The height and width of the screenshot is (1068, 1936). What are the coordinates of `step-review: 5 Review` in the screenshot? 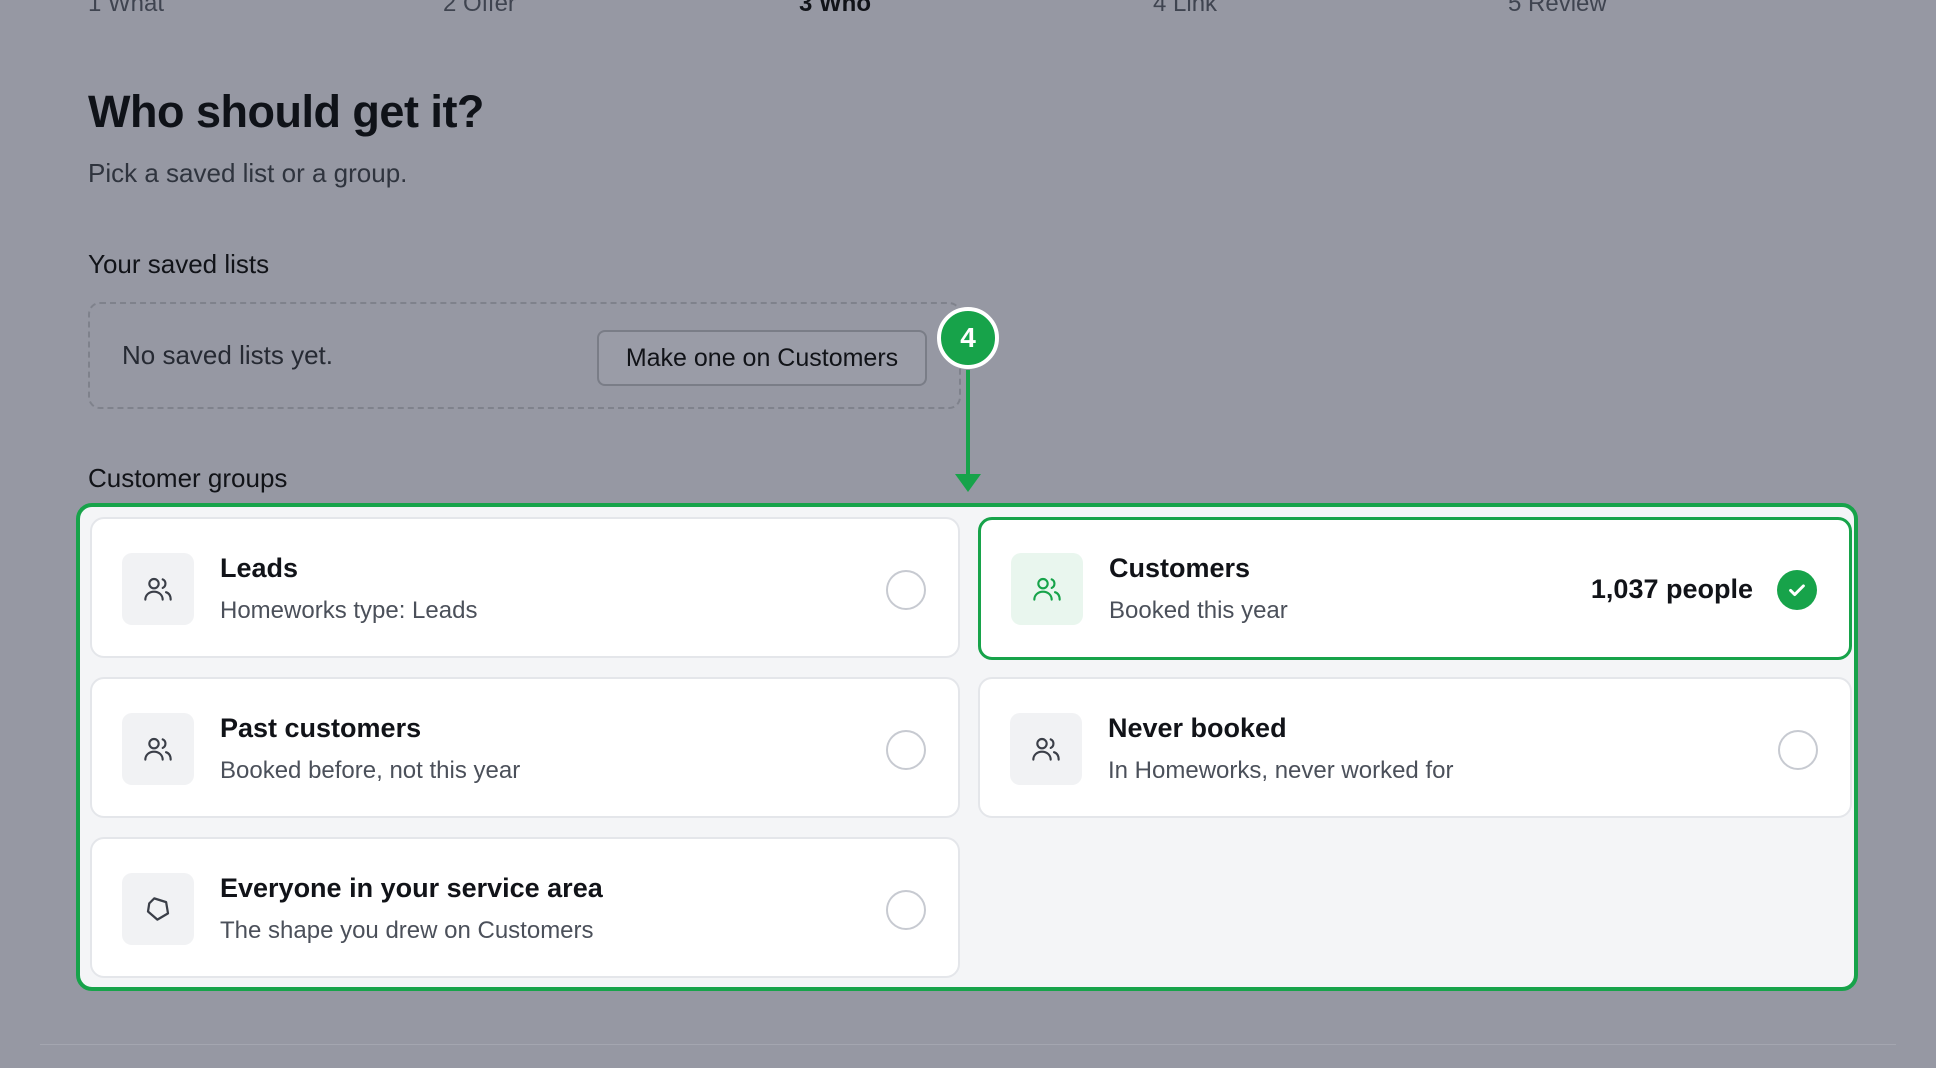 It's located at (1557, 9).